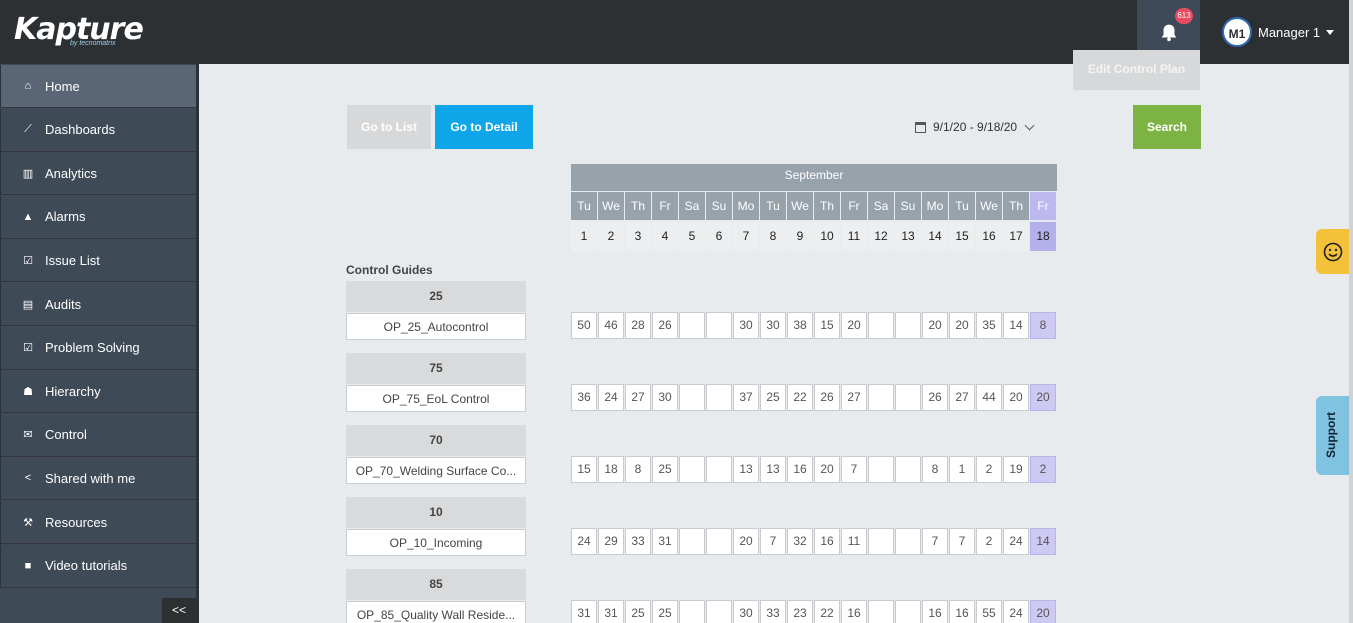 The height and width of the screenshot is (623, 1353). Describe the element at coordinates (98, 479) in the screenshot. I see `sidebar-item-shared-with-me: < Shared with me` at that location.